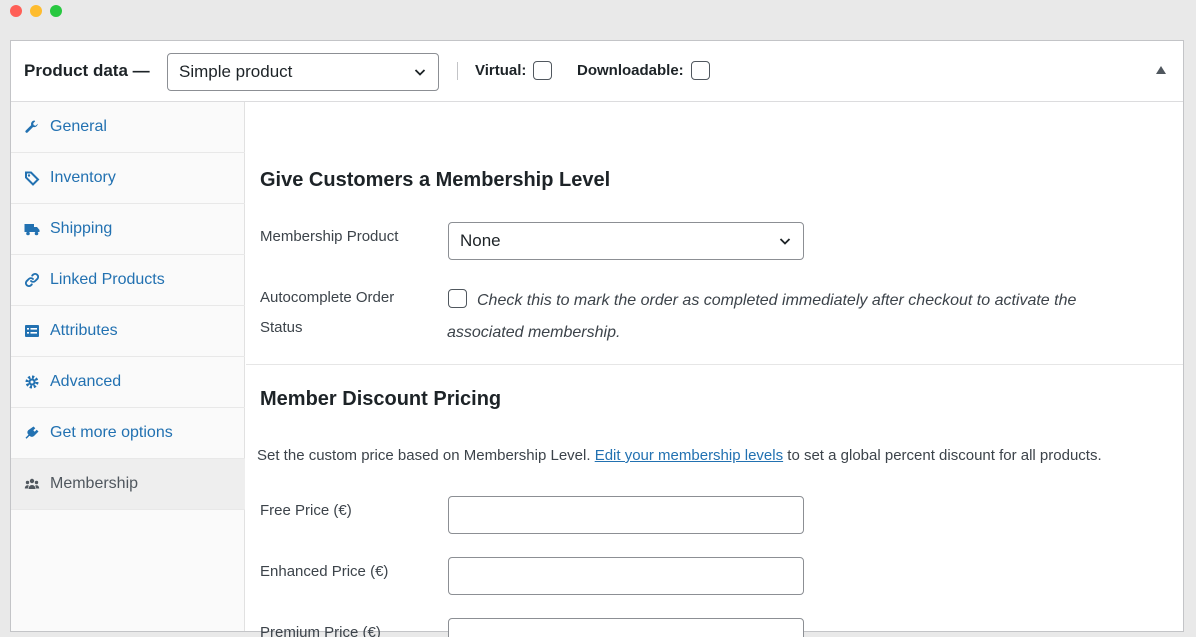  Describe the element at coordinates (32, 432) in the screenshot. I see `plugin-icon` at that location.